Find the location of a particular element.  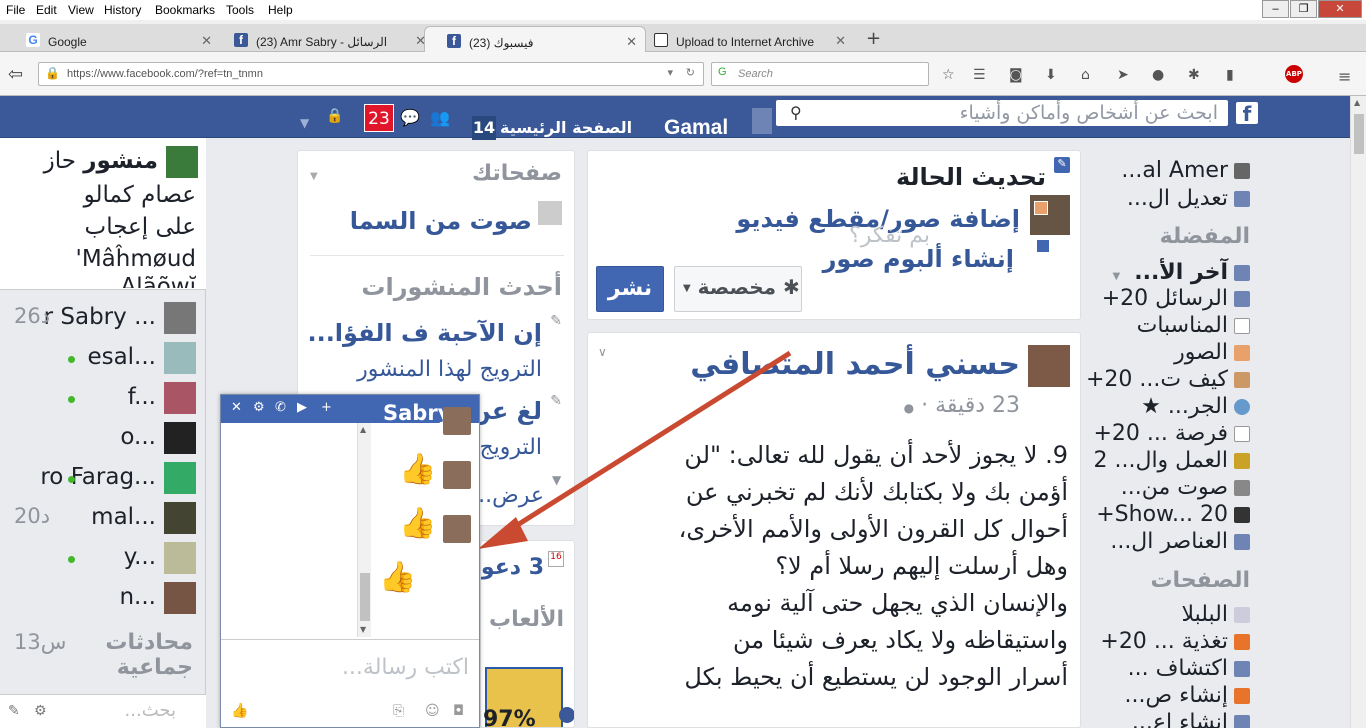

ticker-name: منشور is located at coordinates (120, 161).